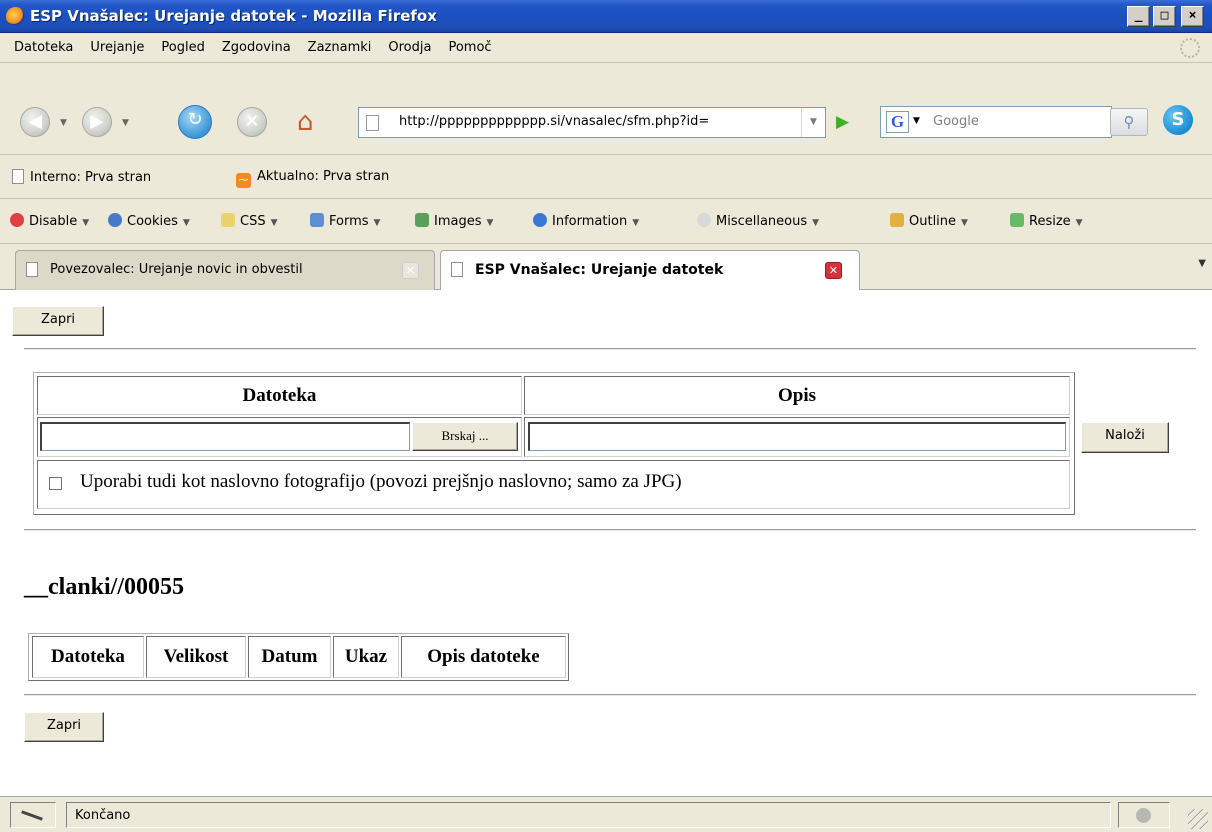 Image resolution: width=1212 pixels, height=832 pixels. What do you see at coordinates (1192, 16) in the screenshot?
I see `close-window-button: ×` at bounding box center [1192, 16].